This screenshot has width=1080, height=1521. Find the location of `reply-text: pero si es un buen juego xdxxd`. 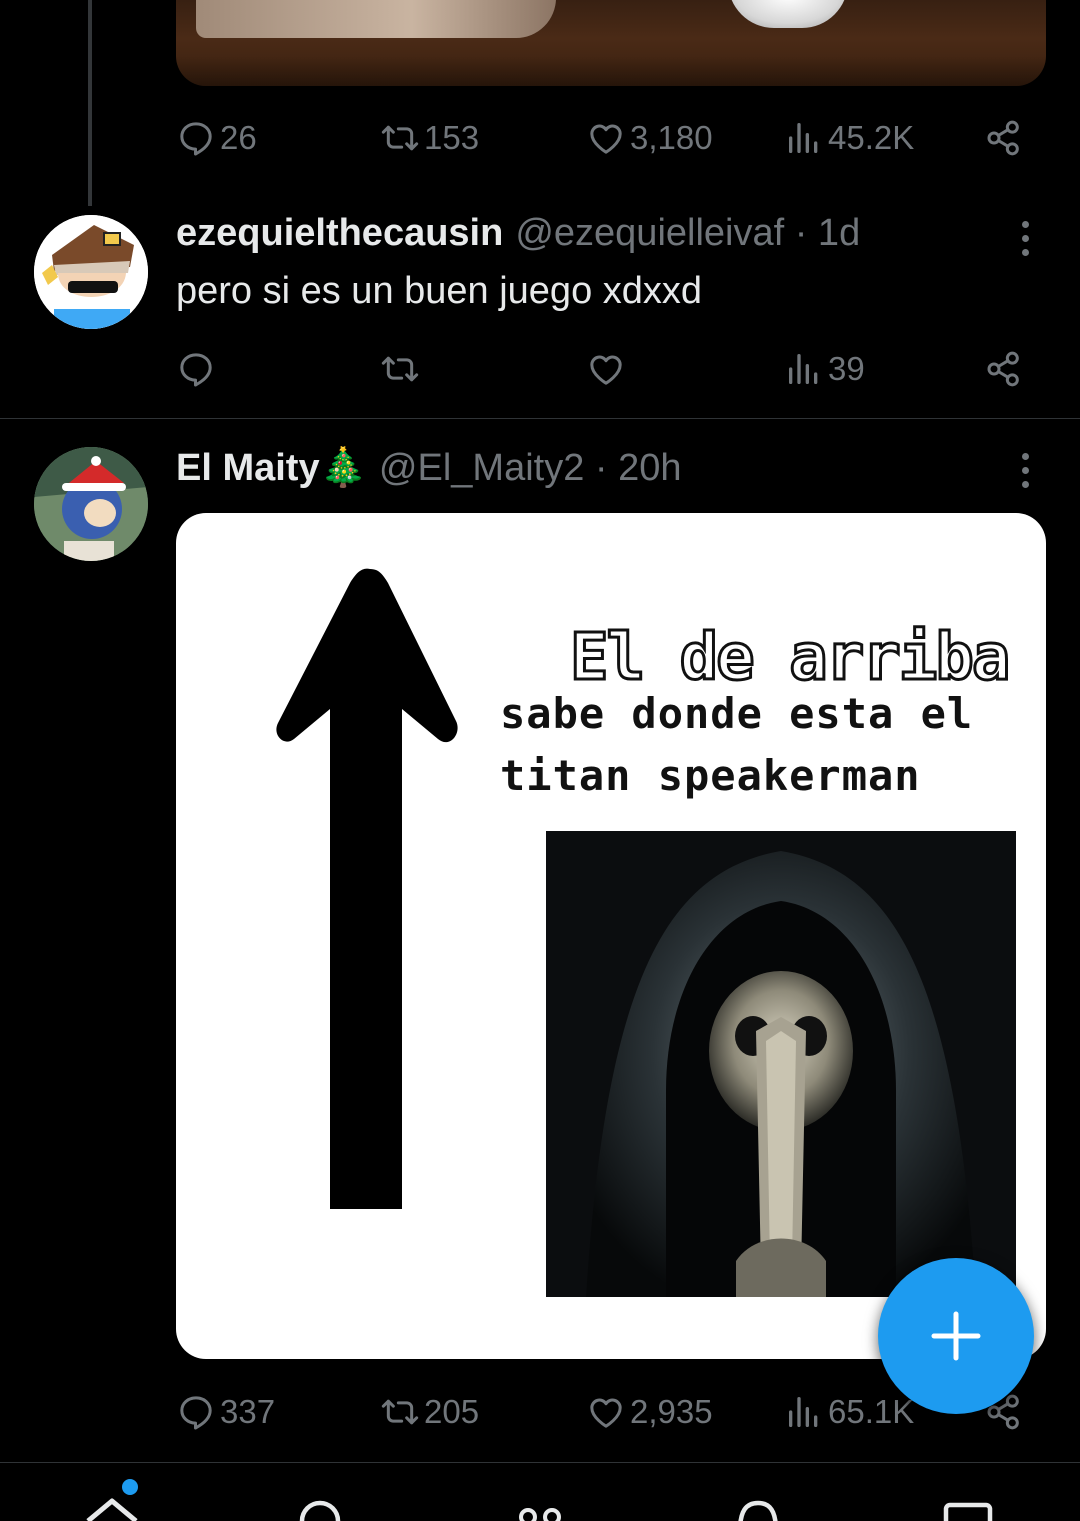

reply-text: pero si es un buen juego xdxxd is located at coordinates (439, 291).